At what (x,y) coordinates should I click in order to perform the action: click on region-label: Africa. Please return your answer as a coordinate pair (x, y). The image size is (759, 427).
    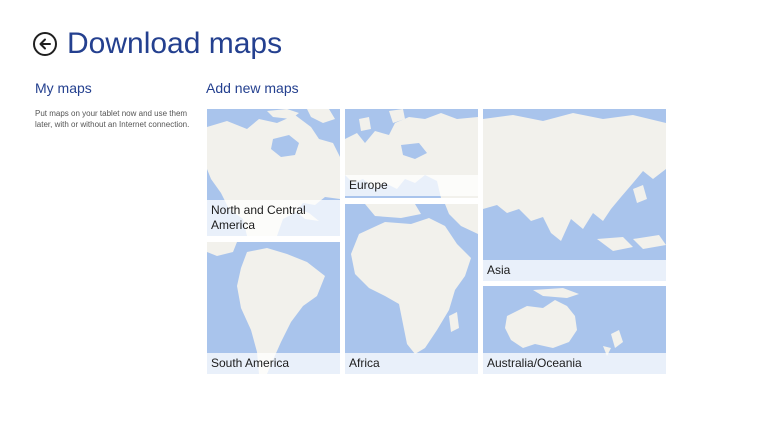
    Looking at the image, I should click on (411, 363).